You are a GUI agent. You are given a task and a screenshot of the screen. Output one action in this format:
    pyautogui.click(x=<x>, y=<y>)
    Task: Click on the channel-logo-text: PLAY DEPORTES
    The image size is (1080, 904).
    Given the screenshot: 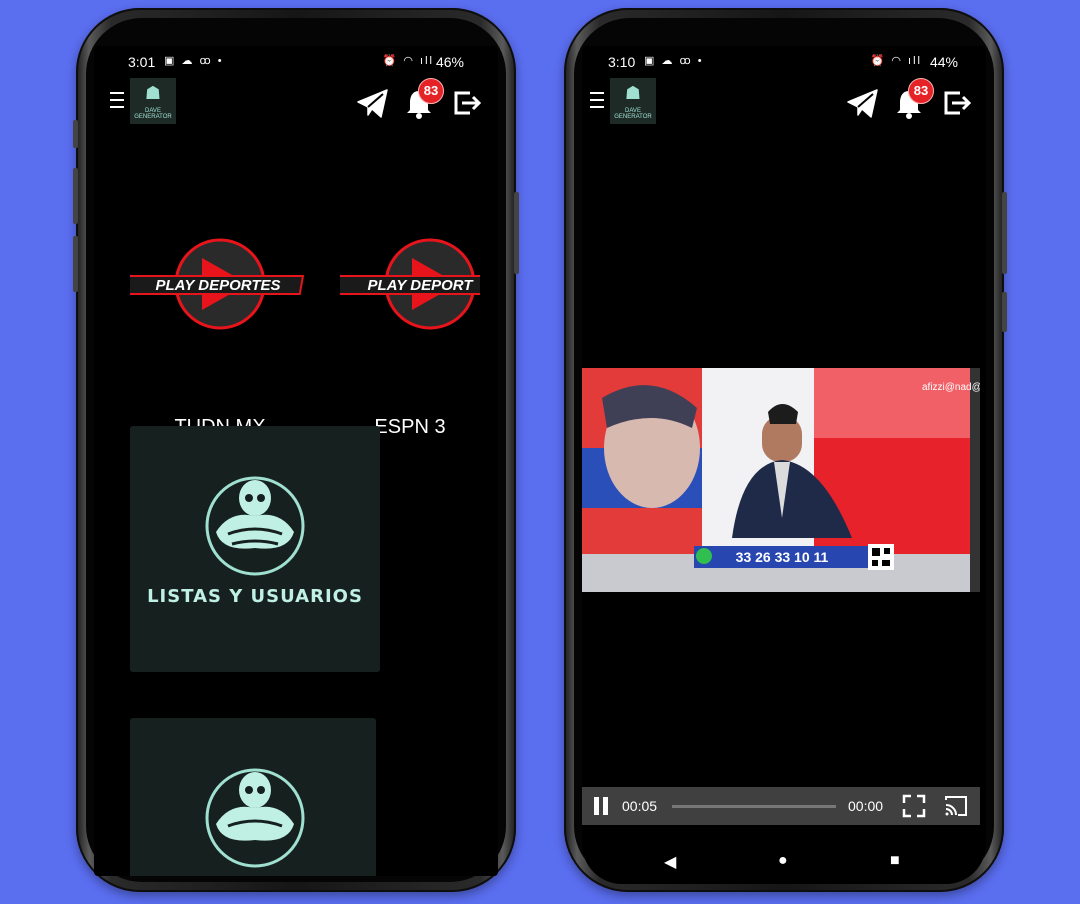 What is the action you would take?
    pyautogui.click(x=217, y=285)
    